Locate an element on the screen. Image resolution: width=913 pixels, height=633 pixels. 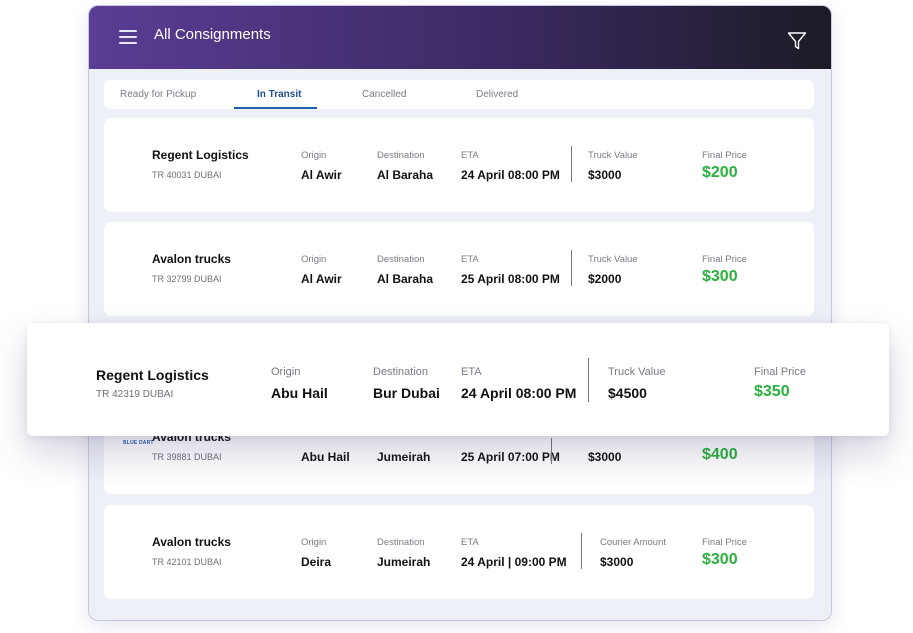
final-price: $400 is located at coordinates (720, 454).